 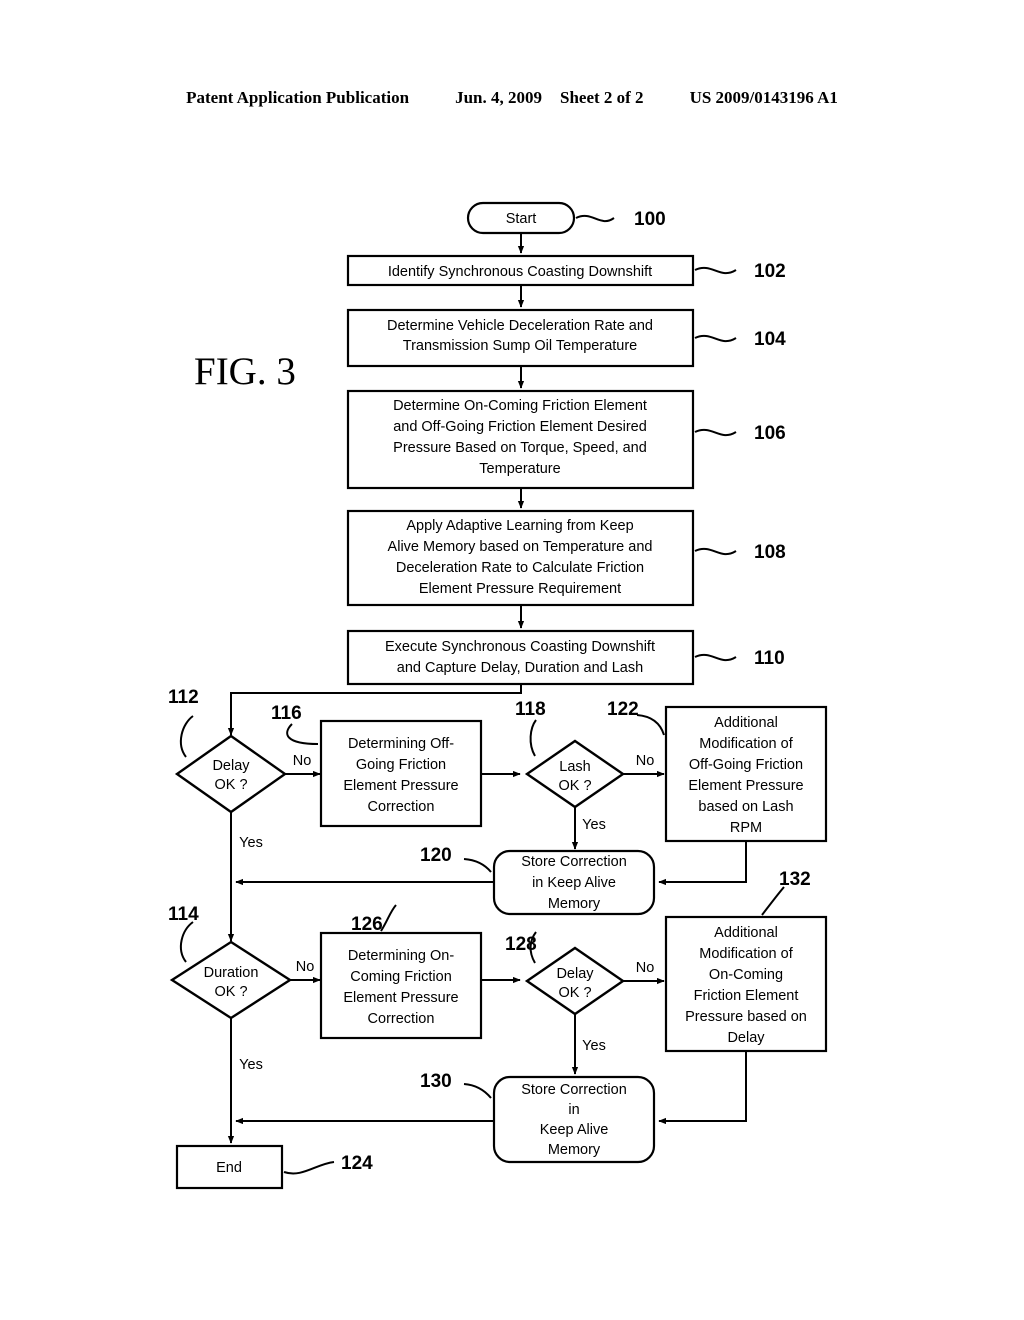 What do you see at coordinates (520, 547) in the screenshot?
I see `node-108-line-1: Alive Memory based on Temperature and` at bounding box center [520, 547].